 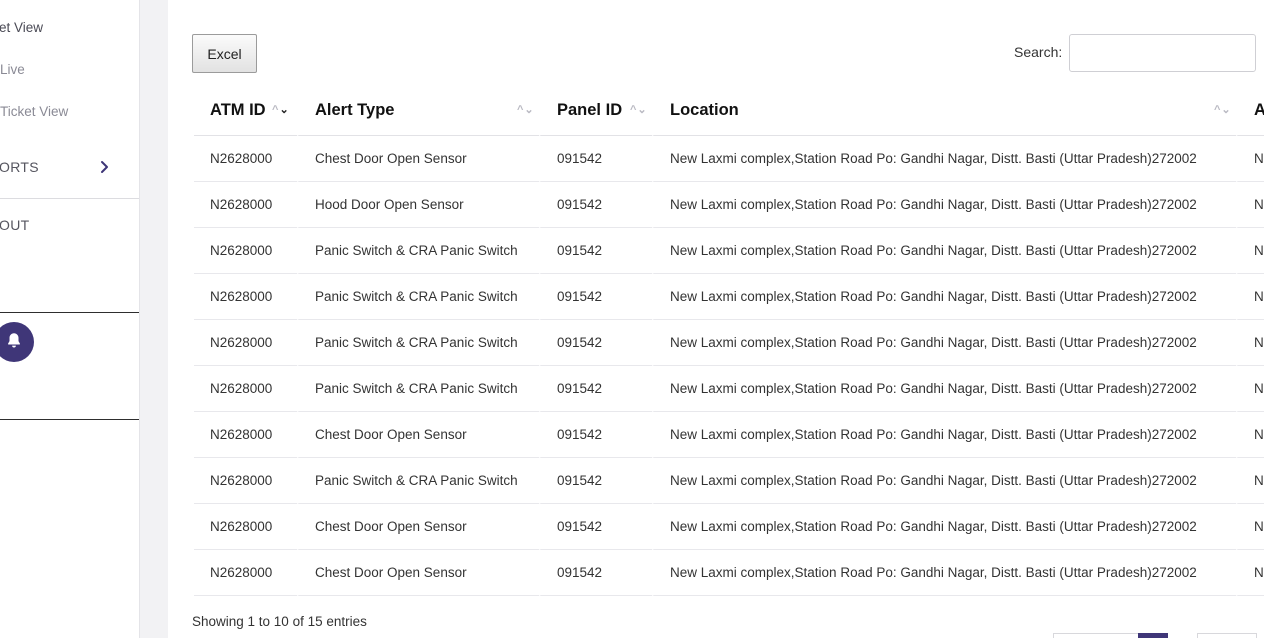 I want to click on column-header-panel-id: Panel ID ^⌄, so click(x=595, y=111).